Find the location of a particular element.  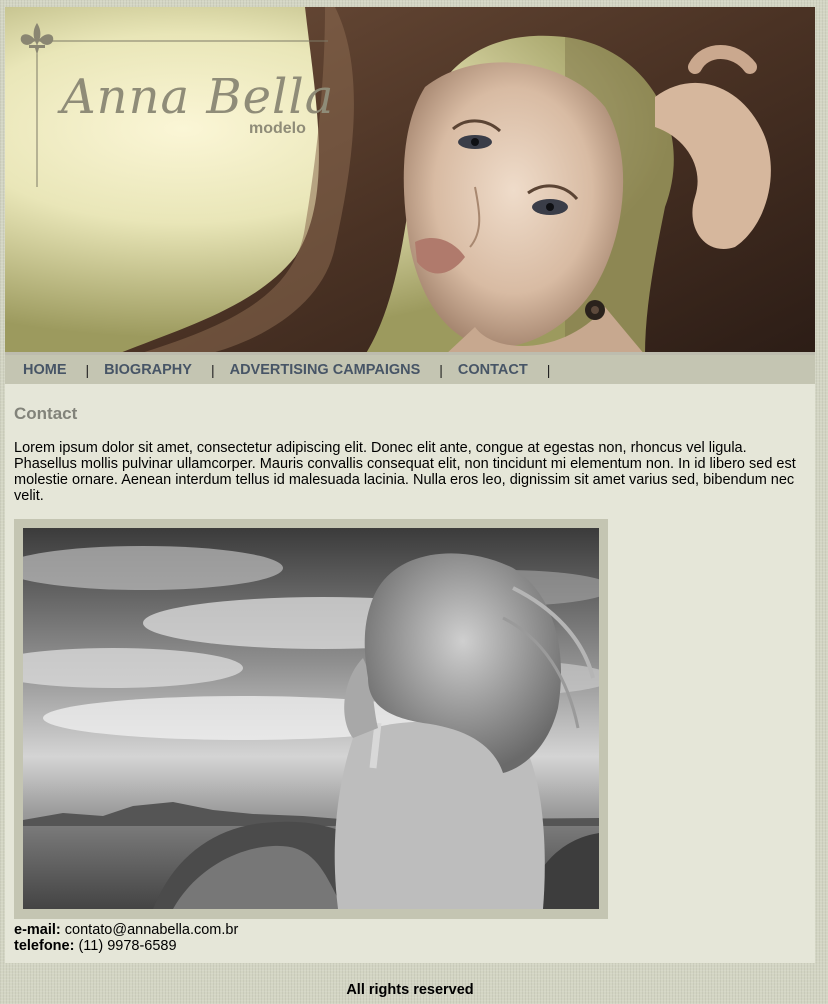

phone-value: (11) 9978-6589 is located at coordinates (127, 946).